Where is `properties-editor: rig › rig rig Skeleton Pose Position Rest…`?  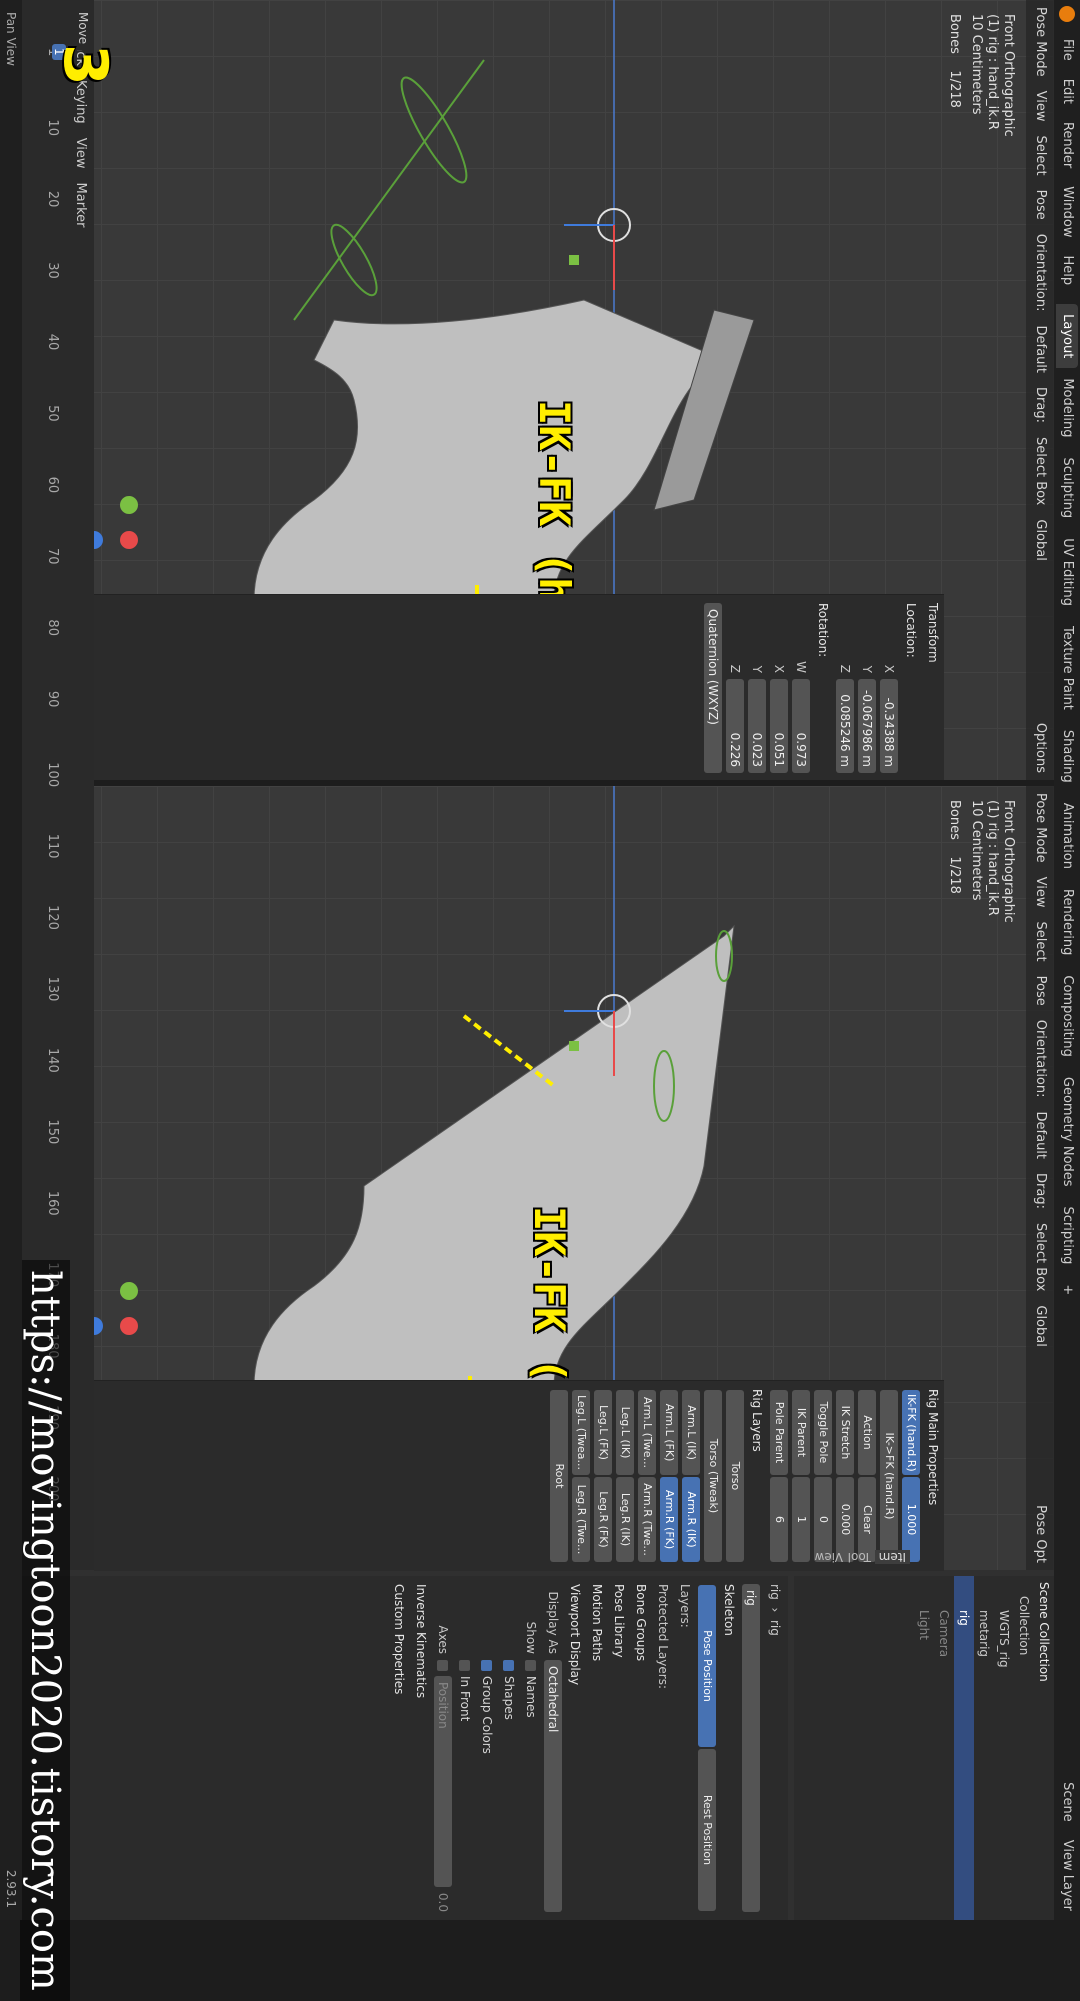
properties-editor: rig › rig rig Skeleton Pose Position Rest… is located at coordinates (405, 1748).